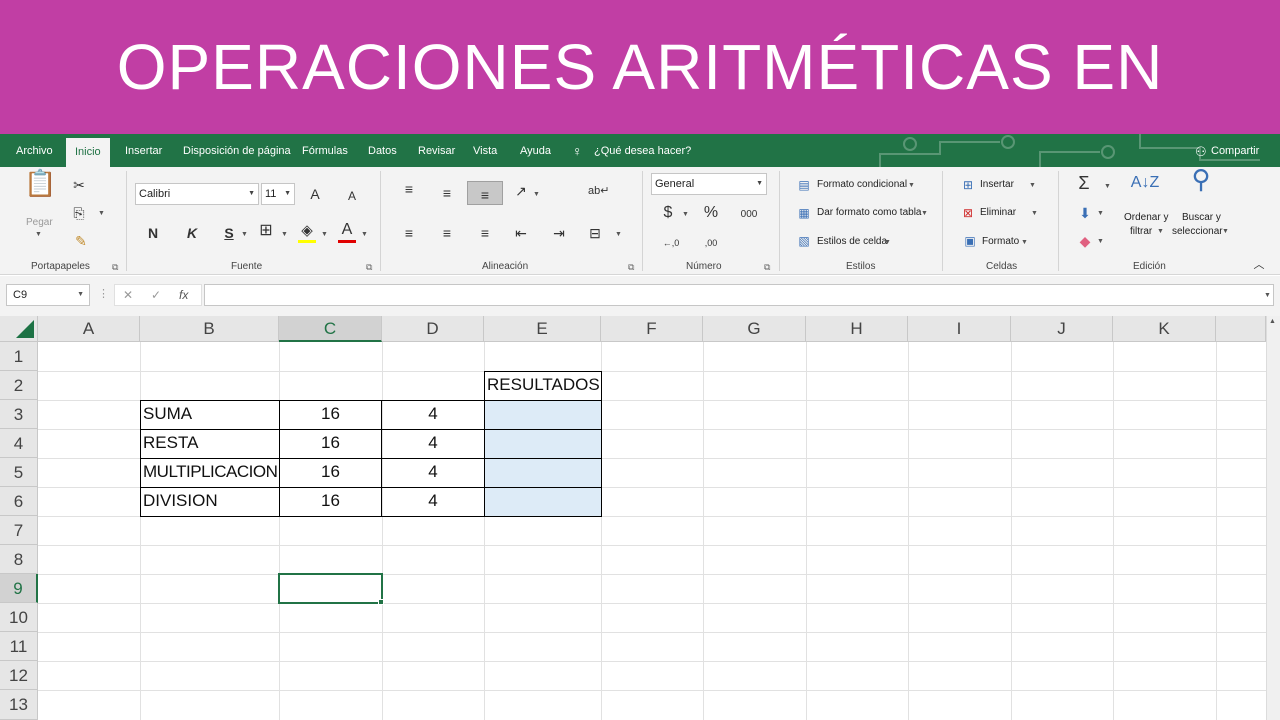 This screenshot has height=720, width=1280. What do you see at coordinates (433, 443) in the screenshot?
I see `cell-d4: 4` at bounding box center [433, 443].